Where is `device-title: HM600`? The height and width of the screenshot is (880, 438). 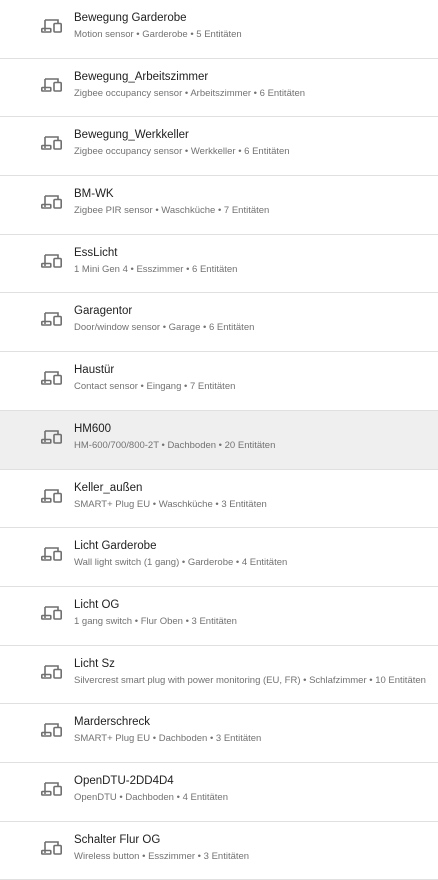 device-title: HM600 is located at coordinates (93, 428).